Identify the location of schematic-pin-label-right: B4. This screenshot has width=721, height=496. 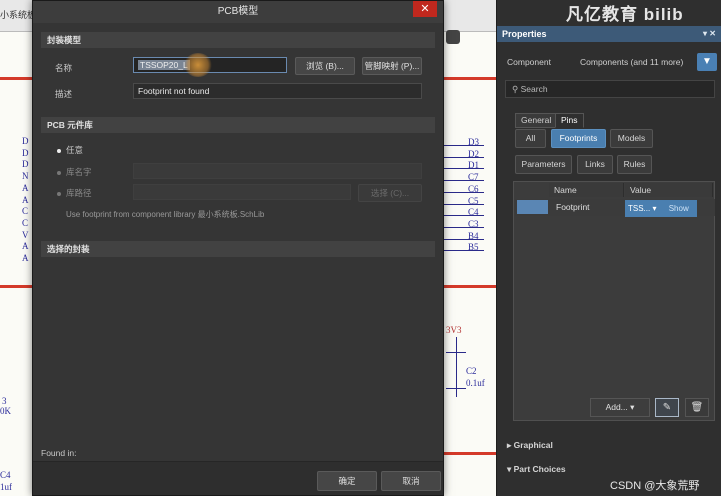
(473, 235).